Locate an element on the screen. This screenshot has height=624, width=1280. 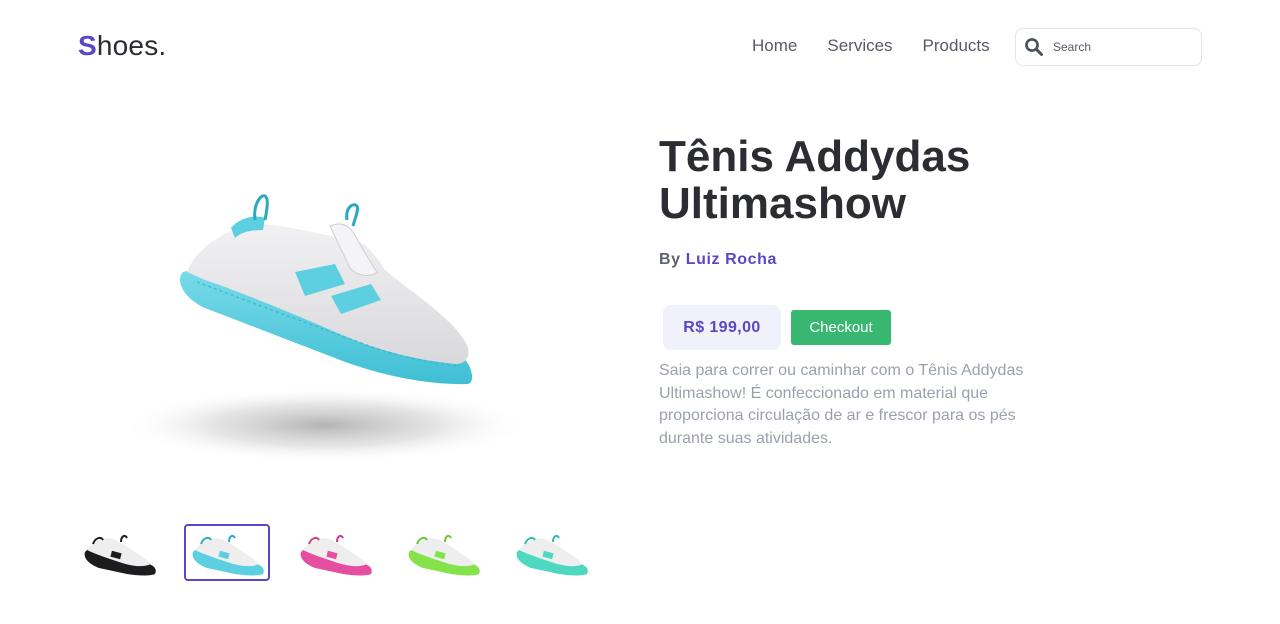
shoe-thumb-pink is located at coordinates (336, 554).